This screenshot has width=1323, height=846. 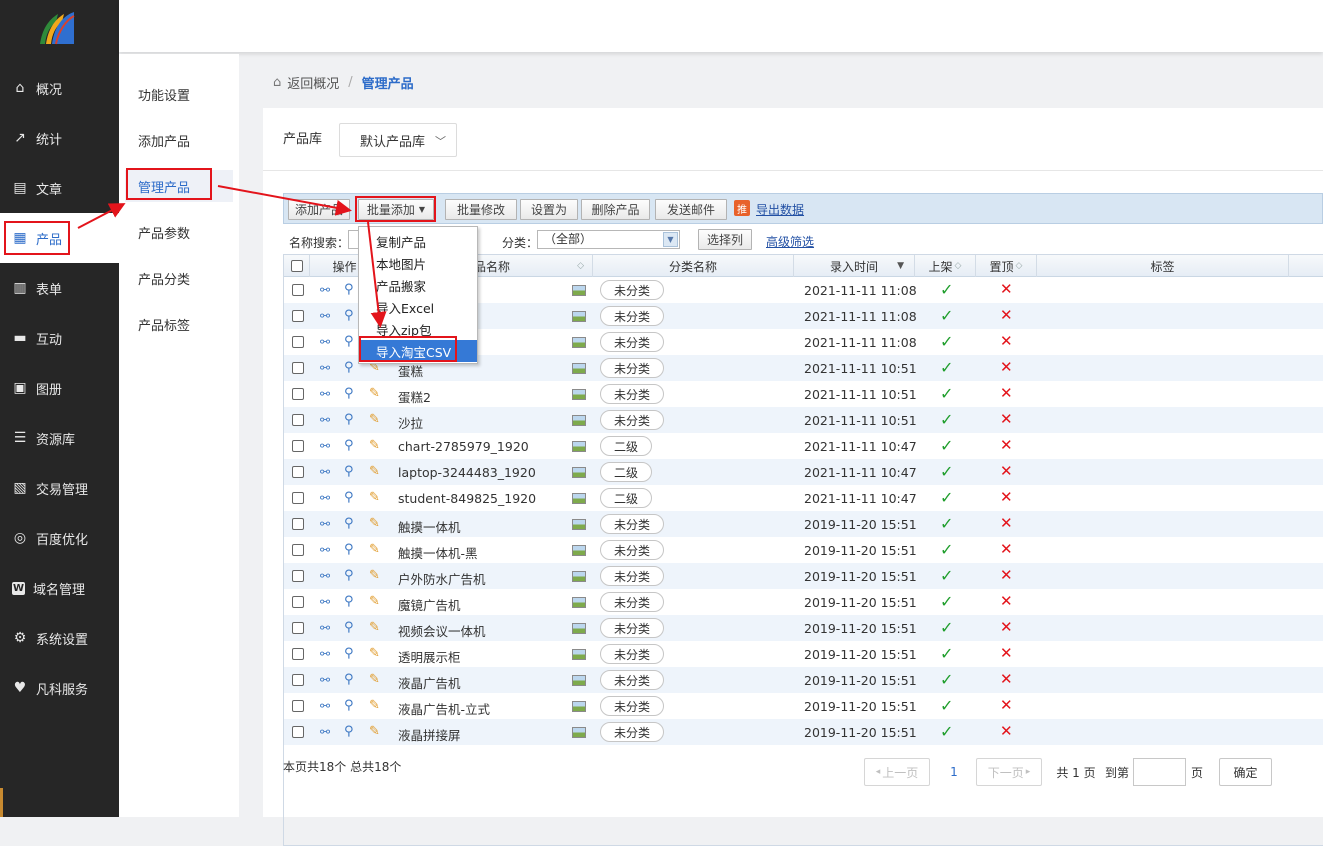 What do you see at coordinates (179, 324) in the screenshot?
I see `subnav-product-tags: 产品标签` at bounding box center [179, 324].